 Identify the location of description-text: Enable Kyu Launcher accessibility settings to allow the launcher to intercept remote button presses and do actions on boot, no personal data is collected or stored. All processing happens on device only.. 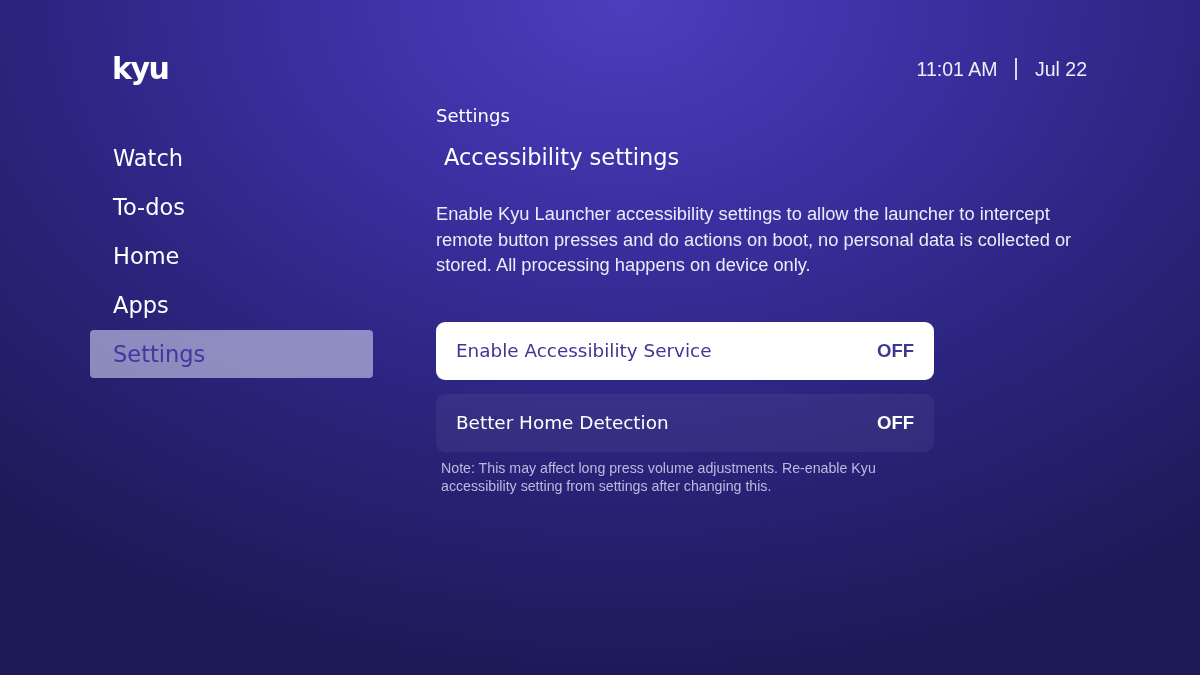
(754, 239).